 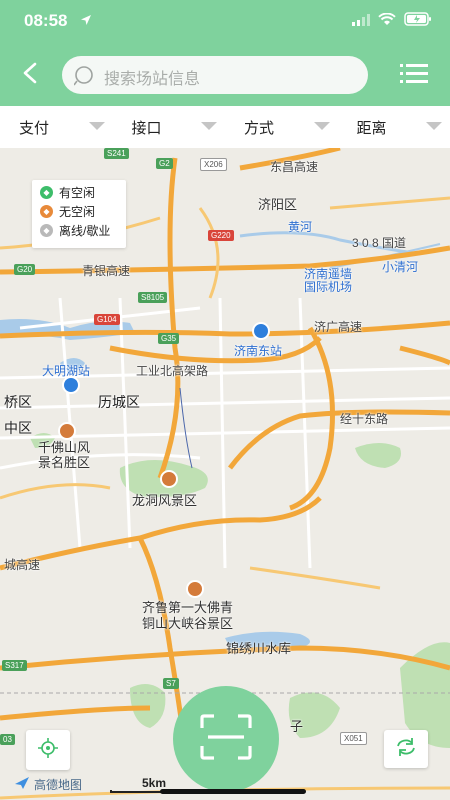 What do you see at coordinates (86, 22) in the screenshot?
I see `location-arrow-icon` at bounding box center [86, 22].